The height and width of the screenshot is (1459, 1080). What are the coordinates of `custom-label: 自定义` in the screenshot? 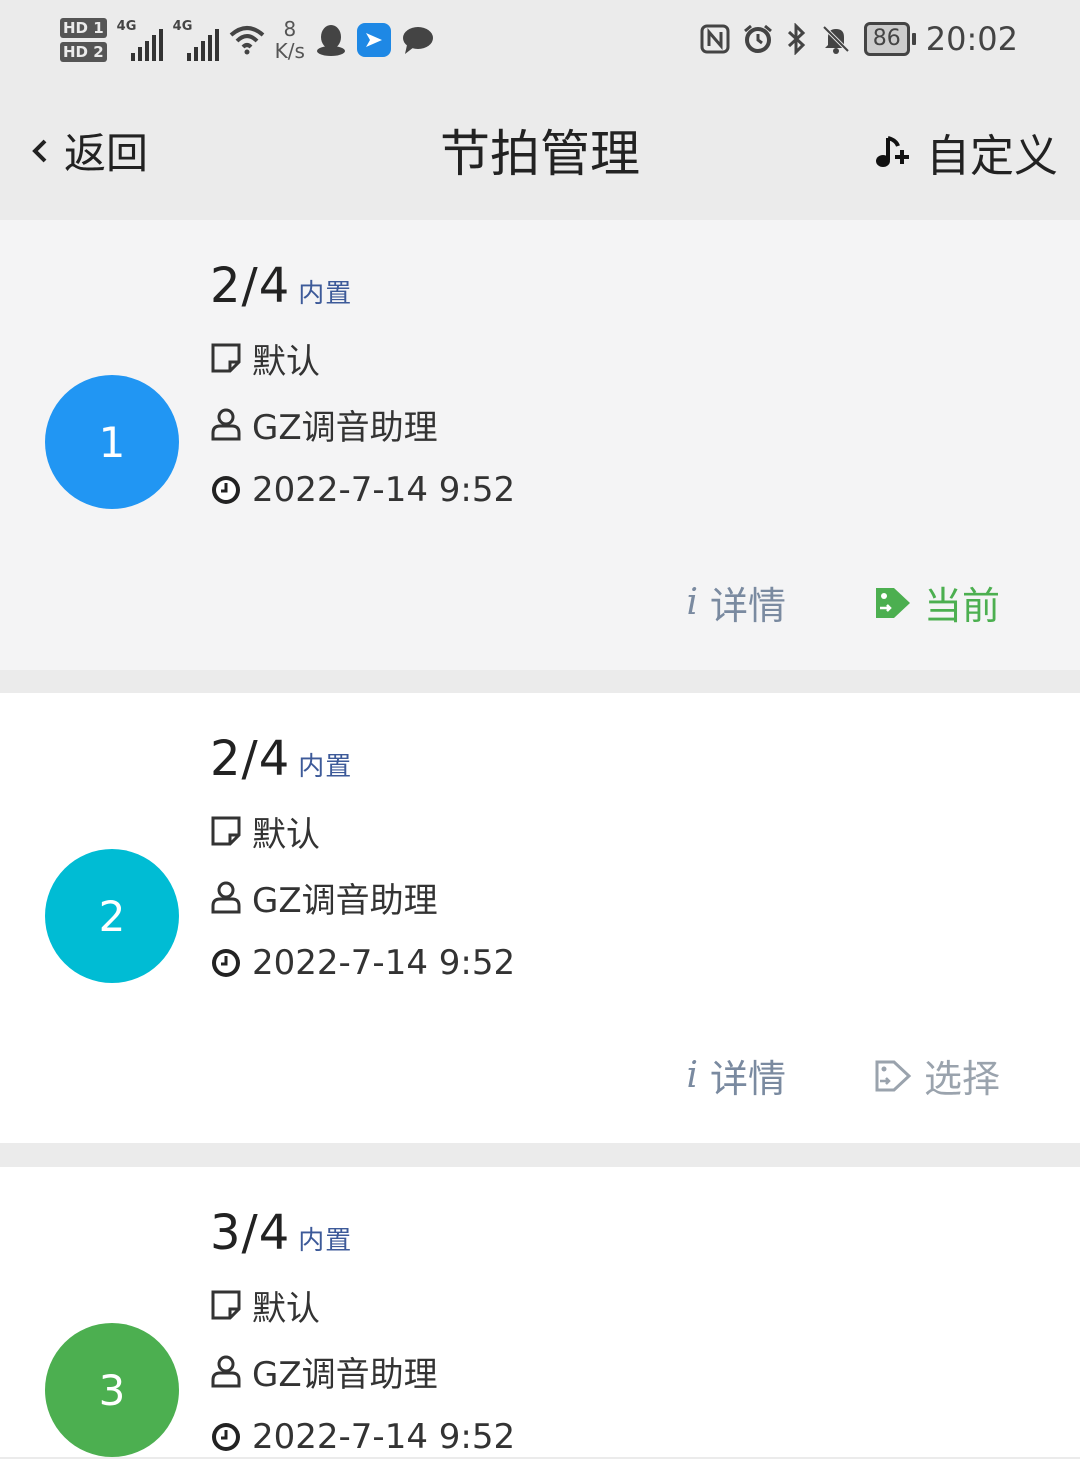 It's located at (992, 156).